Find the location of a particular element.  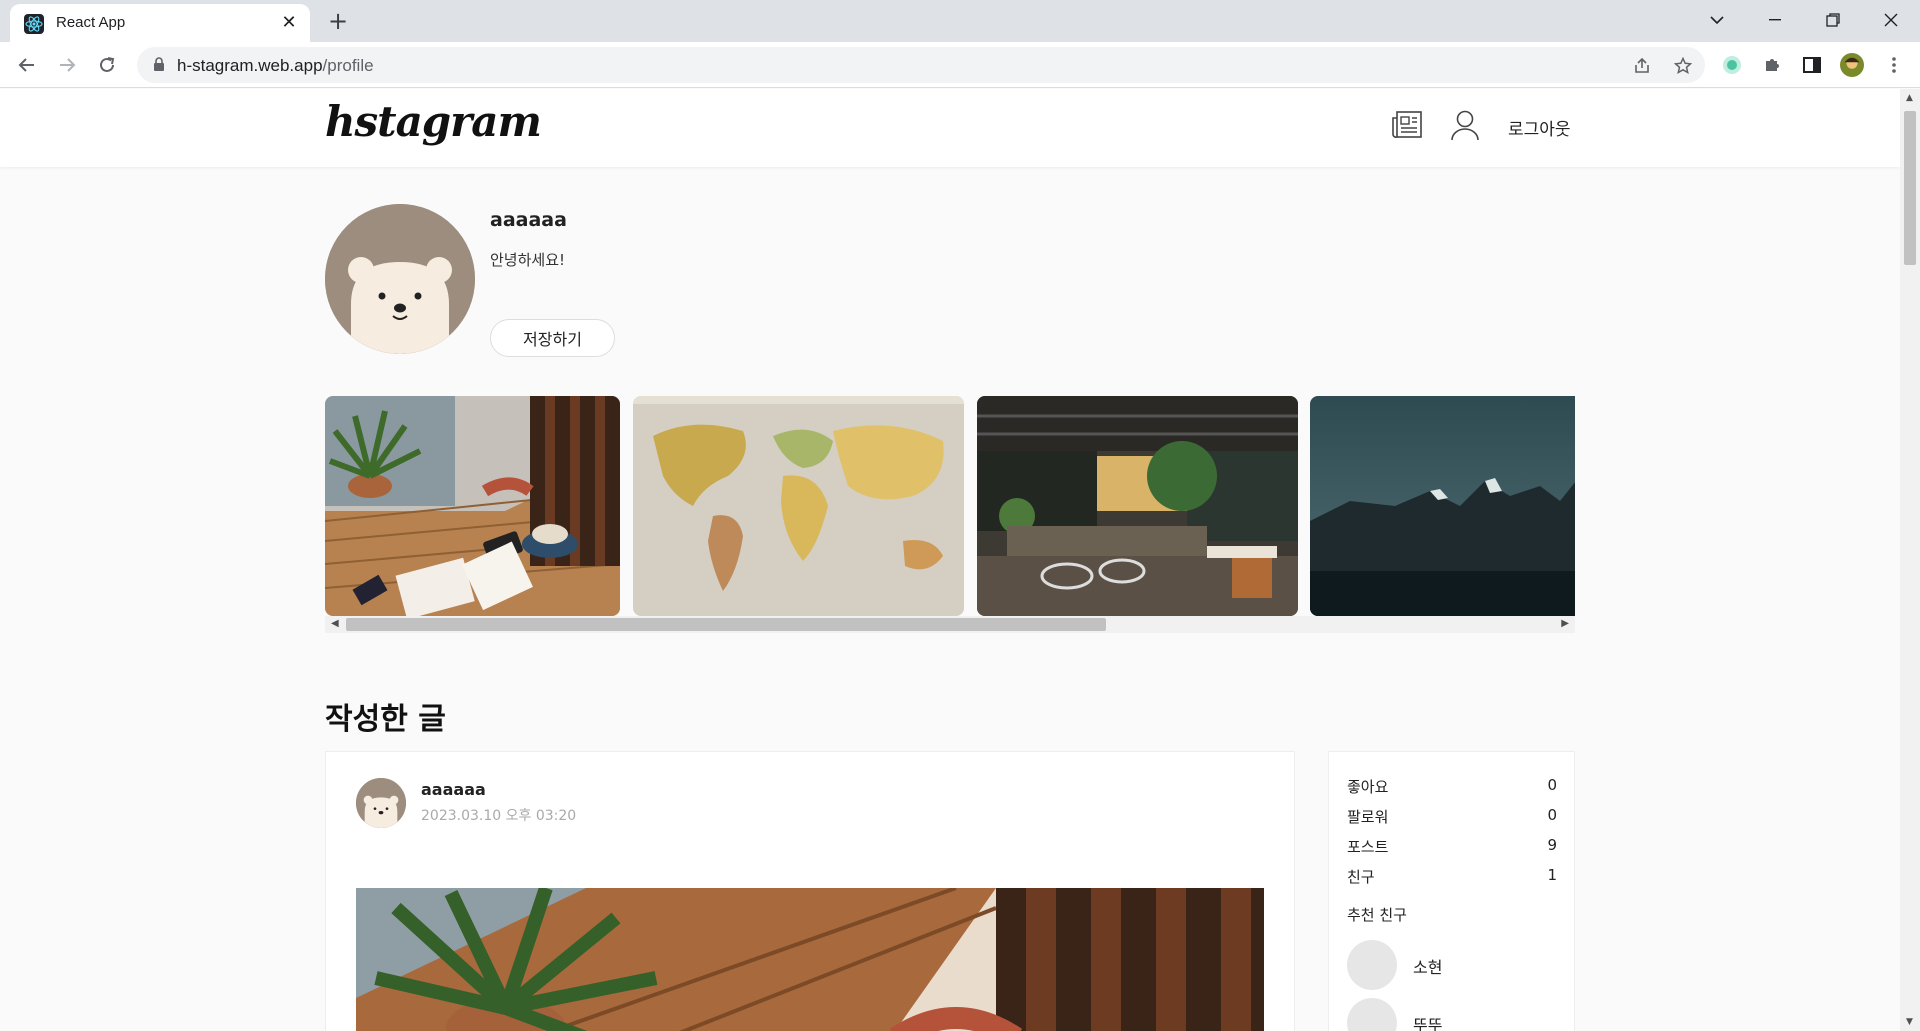

profile-avatar-icon is located at coordinates (1852, 65).